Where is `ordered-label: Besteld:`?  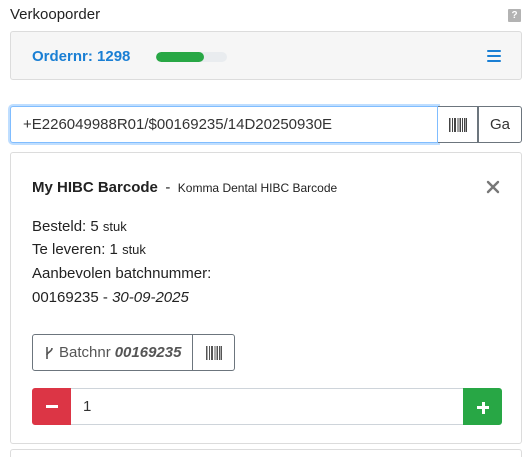
ordered-label: Besteld: is located at coordinates (59, 226).